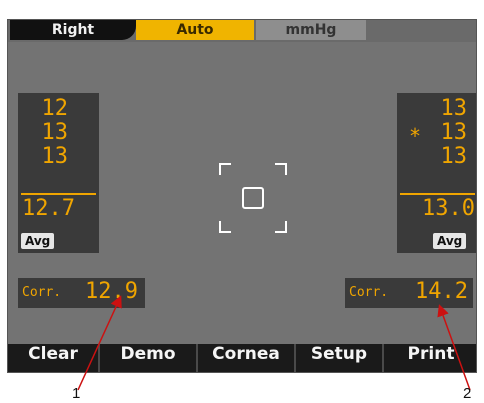 This screenshot has width=484, height=403. What do you see at coordinates (48, 208) in the screenshot?
I see `average-value: 12.7` at bounding box center [48, 208].